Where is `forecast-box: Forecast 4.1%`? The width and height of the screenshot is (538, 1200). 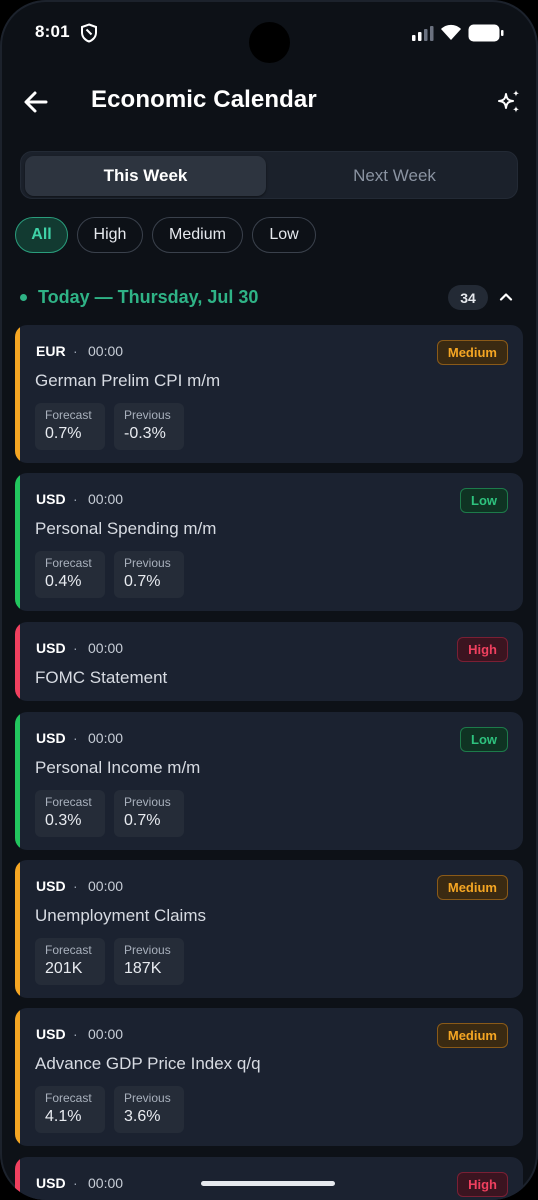 forecast-box: Forecast 4.1% is located at coordinates (70, 1109).